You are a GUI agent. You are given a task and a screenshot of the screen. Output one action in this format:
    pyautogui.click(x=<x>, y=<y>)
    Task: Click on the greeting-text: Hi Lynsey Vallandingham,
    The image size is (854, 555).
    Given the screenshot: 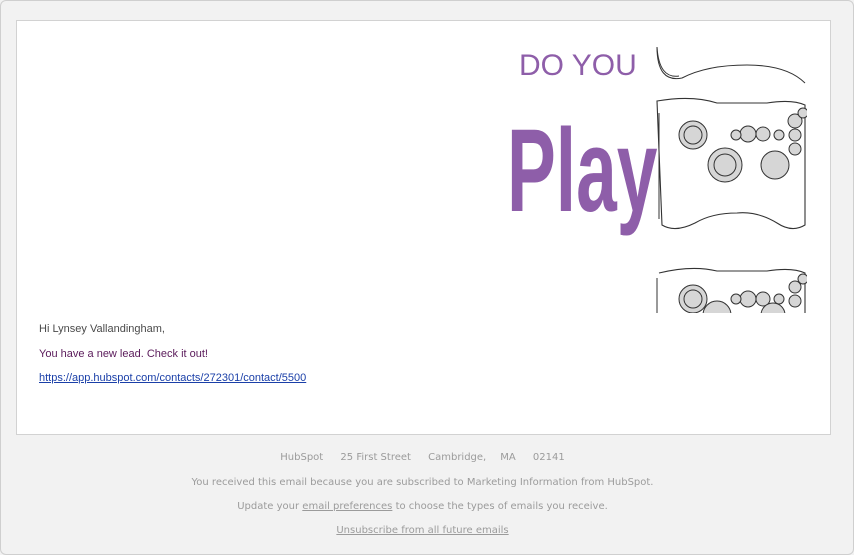 What is the action you would take?
    pyautogui.click(x=102, y=329)
    